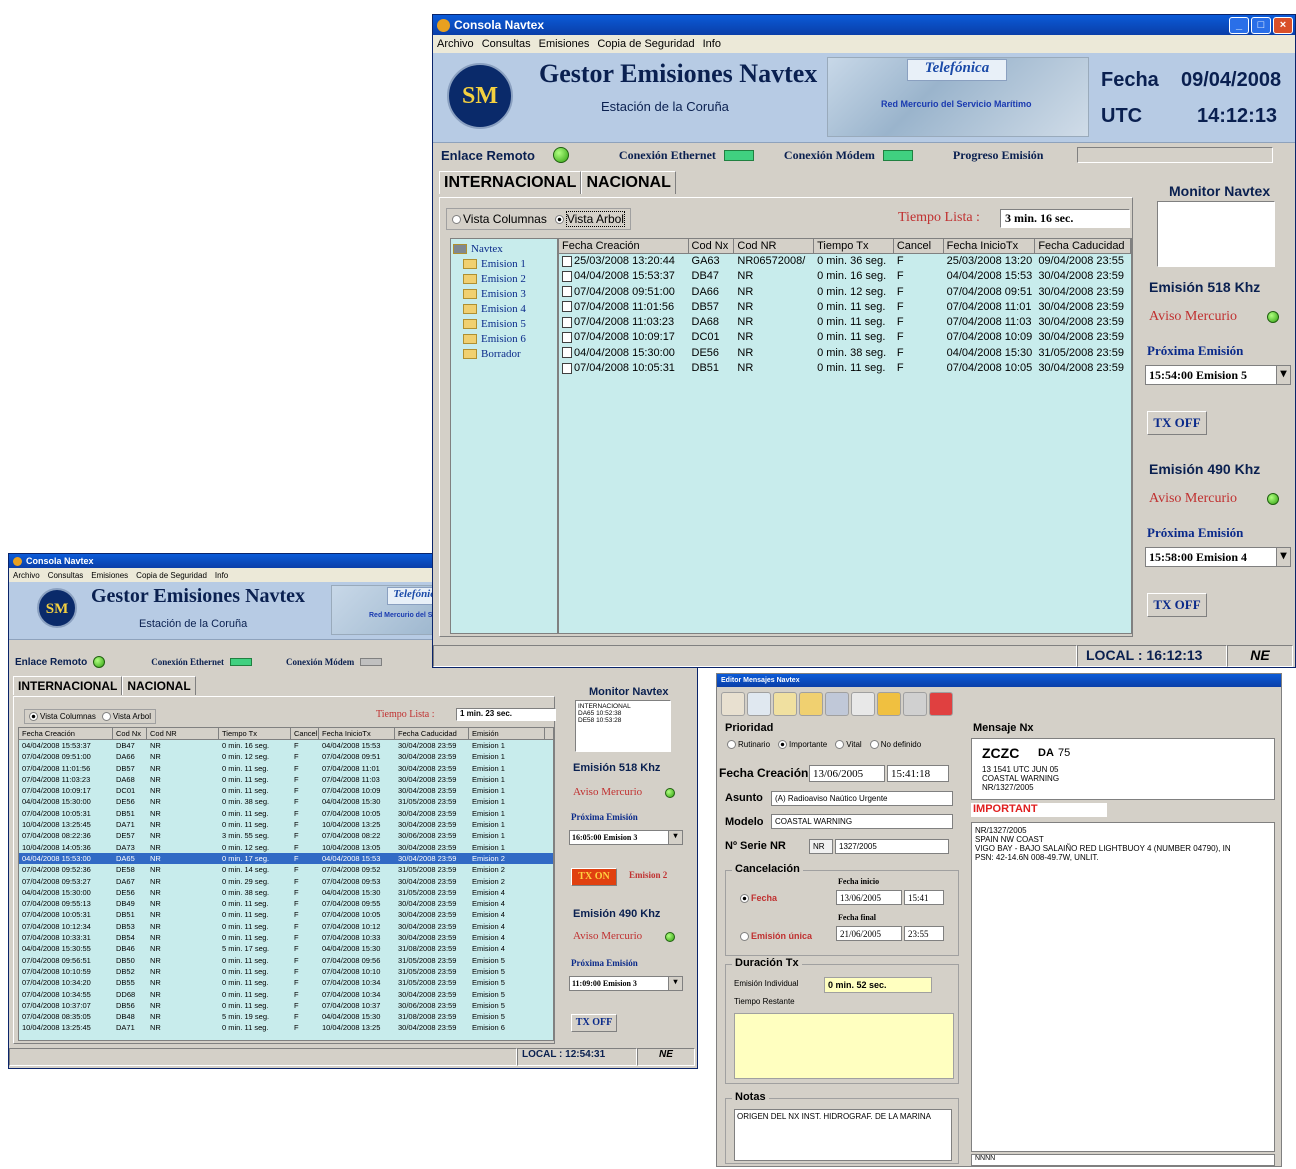 This screenshot has width=1296, height=1169. I want to click on small-proxima1-select: 16:05:00 Emision 3 ▾, so click(626, 837).